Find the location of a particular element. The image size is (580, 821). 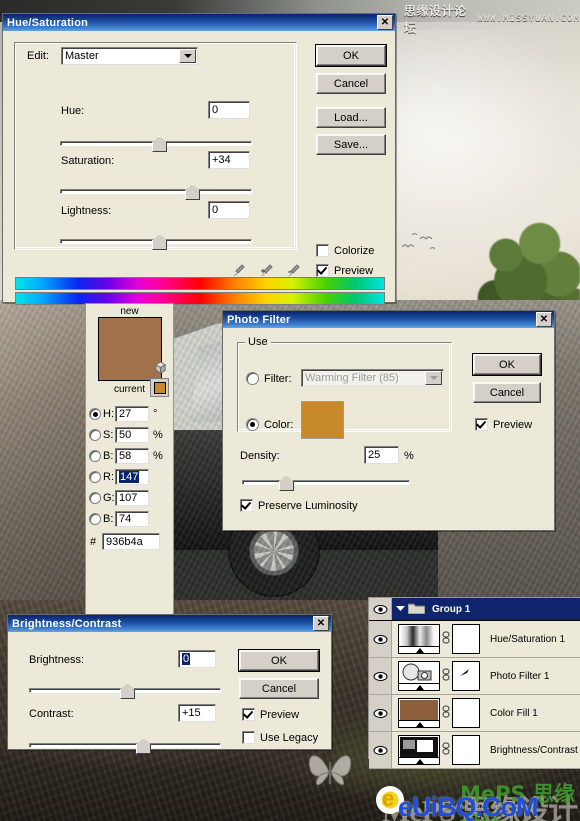

channel-unit: ° is located at coordinates (155, 413).